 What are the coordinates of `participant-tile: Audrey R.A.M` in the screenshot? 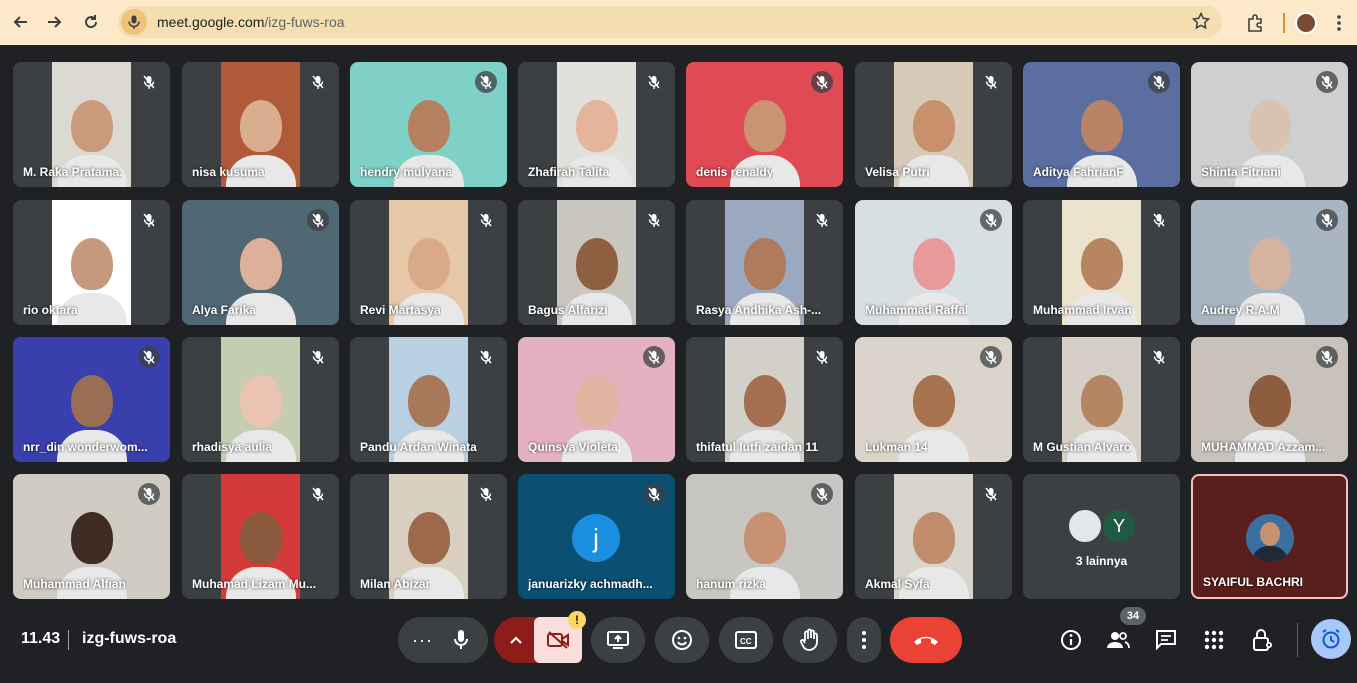 It's located at (1269, 262).